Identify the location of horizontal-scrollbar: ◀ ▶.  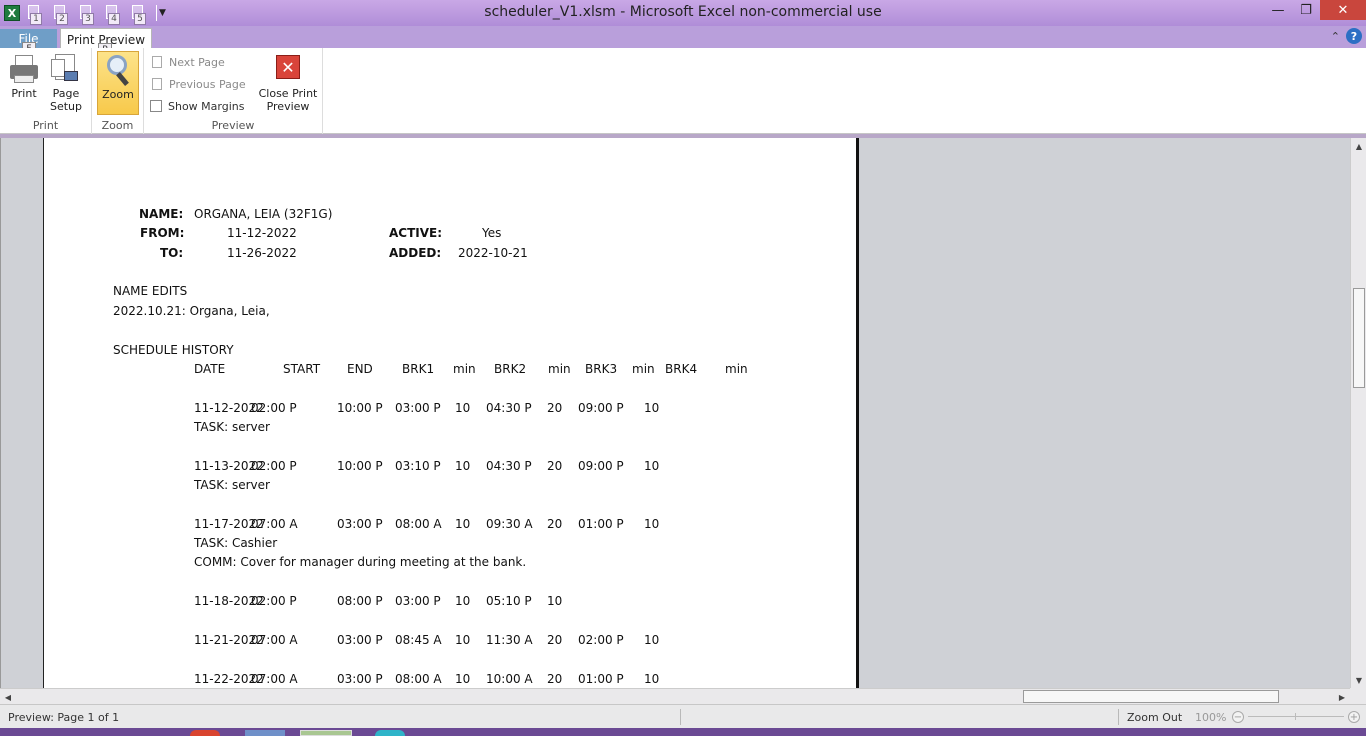
(675, 696).